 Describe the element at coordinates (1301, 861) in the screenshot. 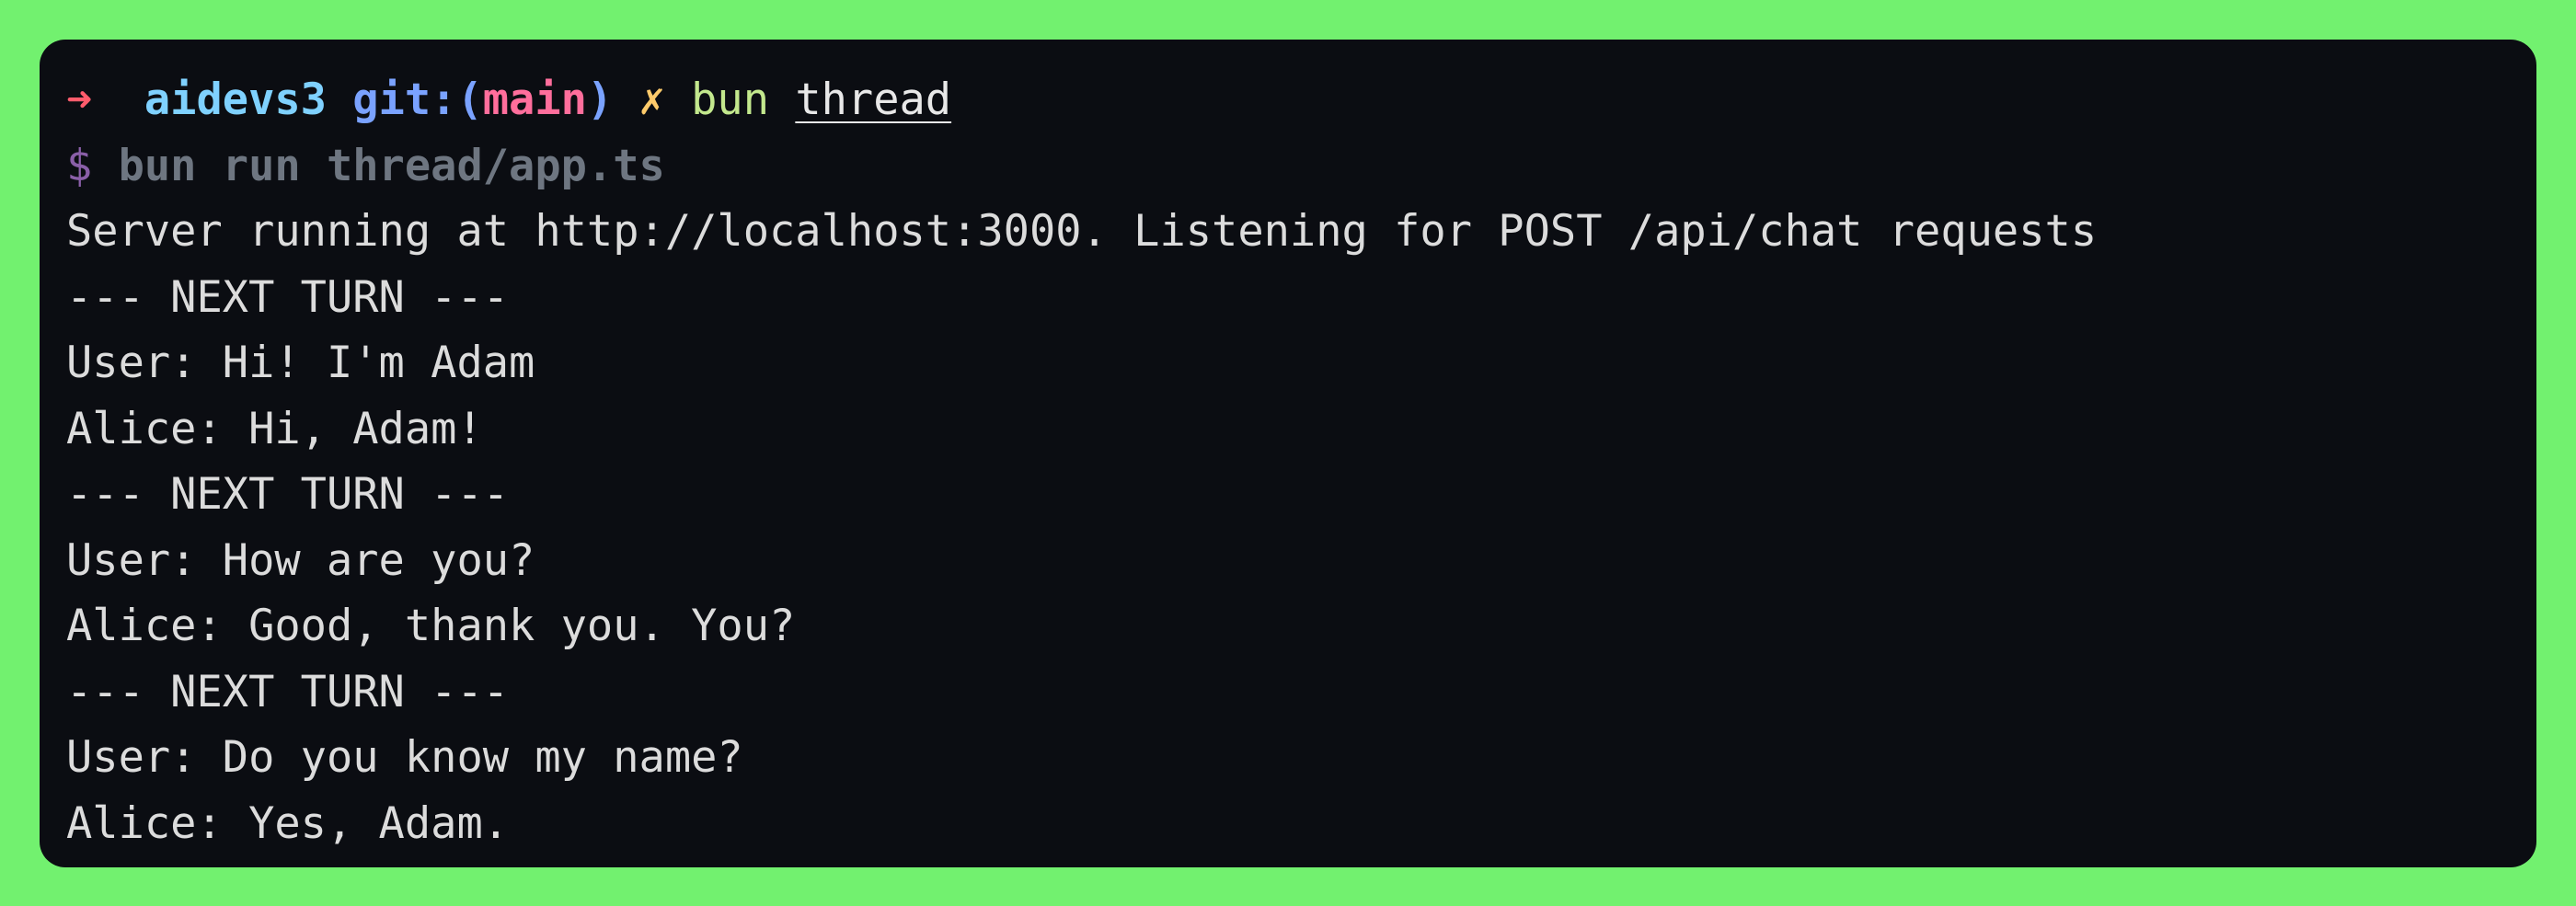

I see `cursor-line` at that location.